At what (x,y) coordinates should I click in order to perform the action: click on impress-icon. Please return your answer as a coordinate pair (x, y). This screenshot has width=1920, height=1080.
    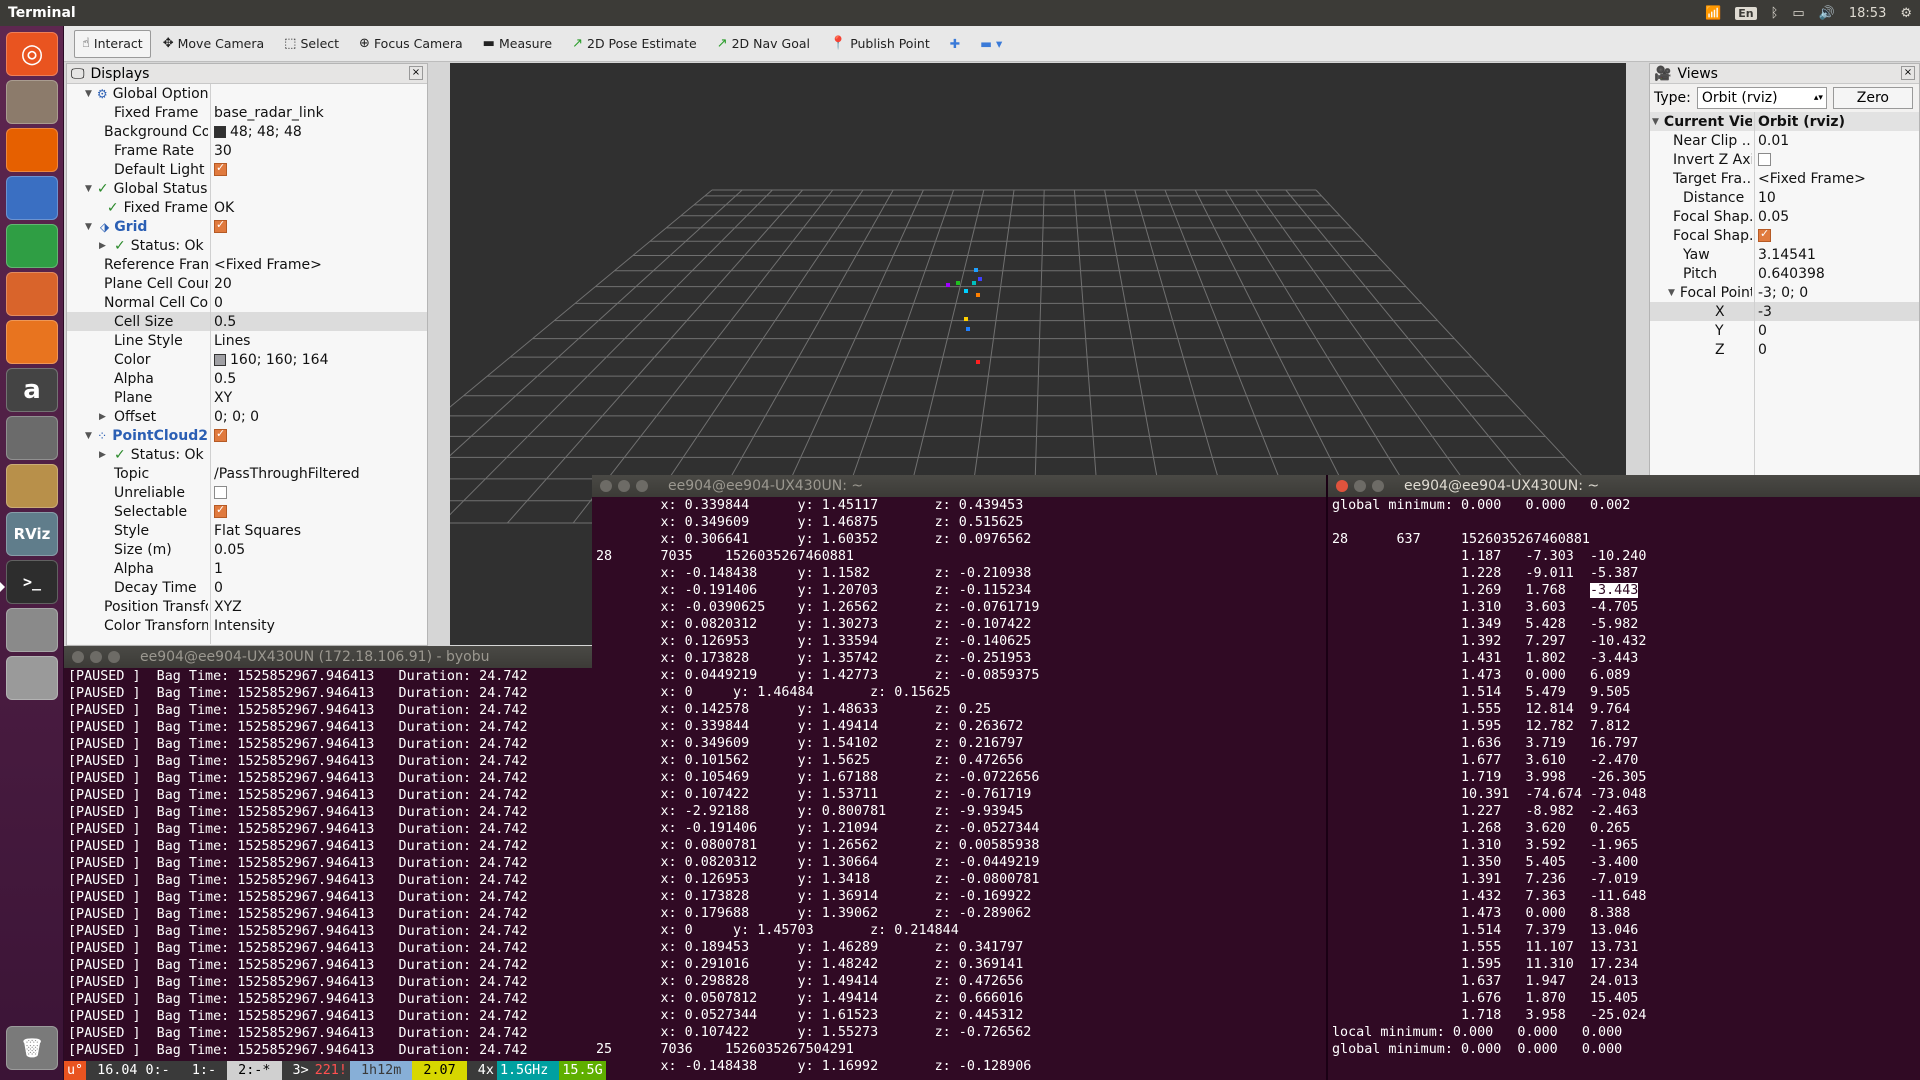
    Looking at the image, I should click on (32, 294).